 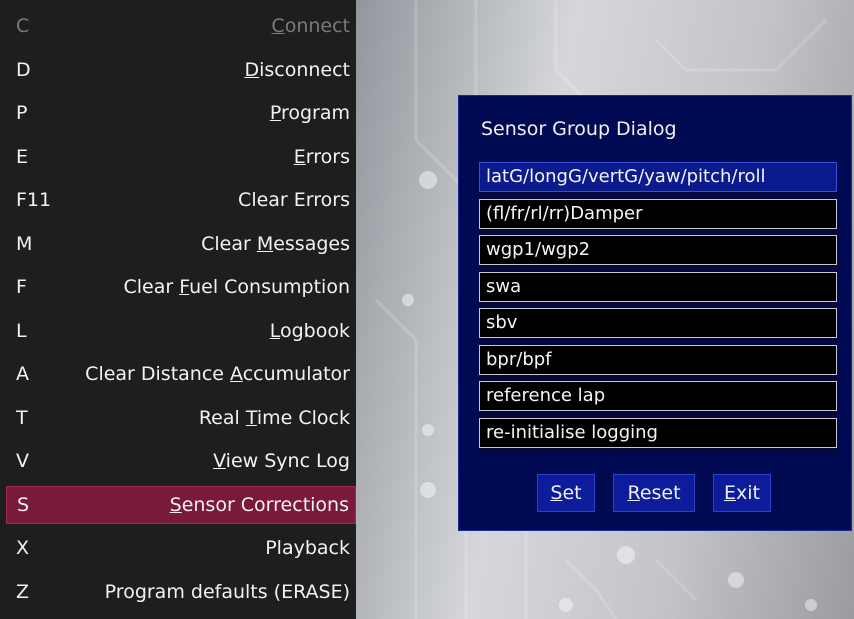 I want to click on menu-item-shortcut: X, so click(x=23, y=548).